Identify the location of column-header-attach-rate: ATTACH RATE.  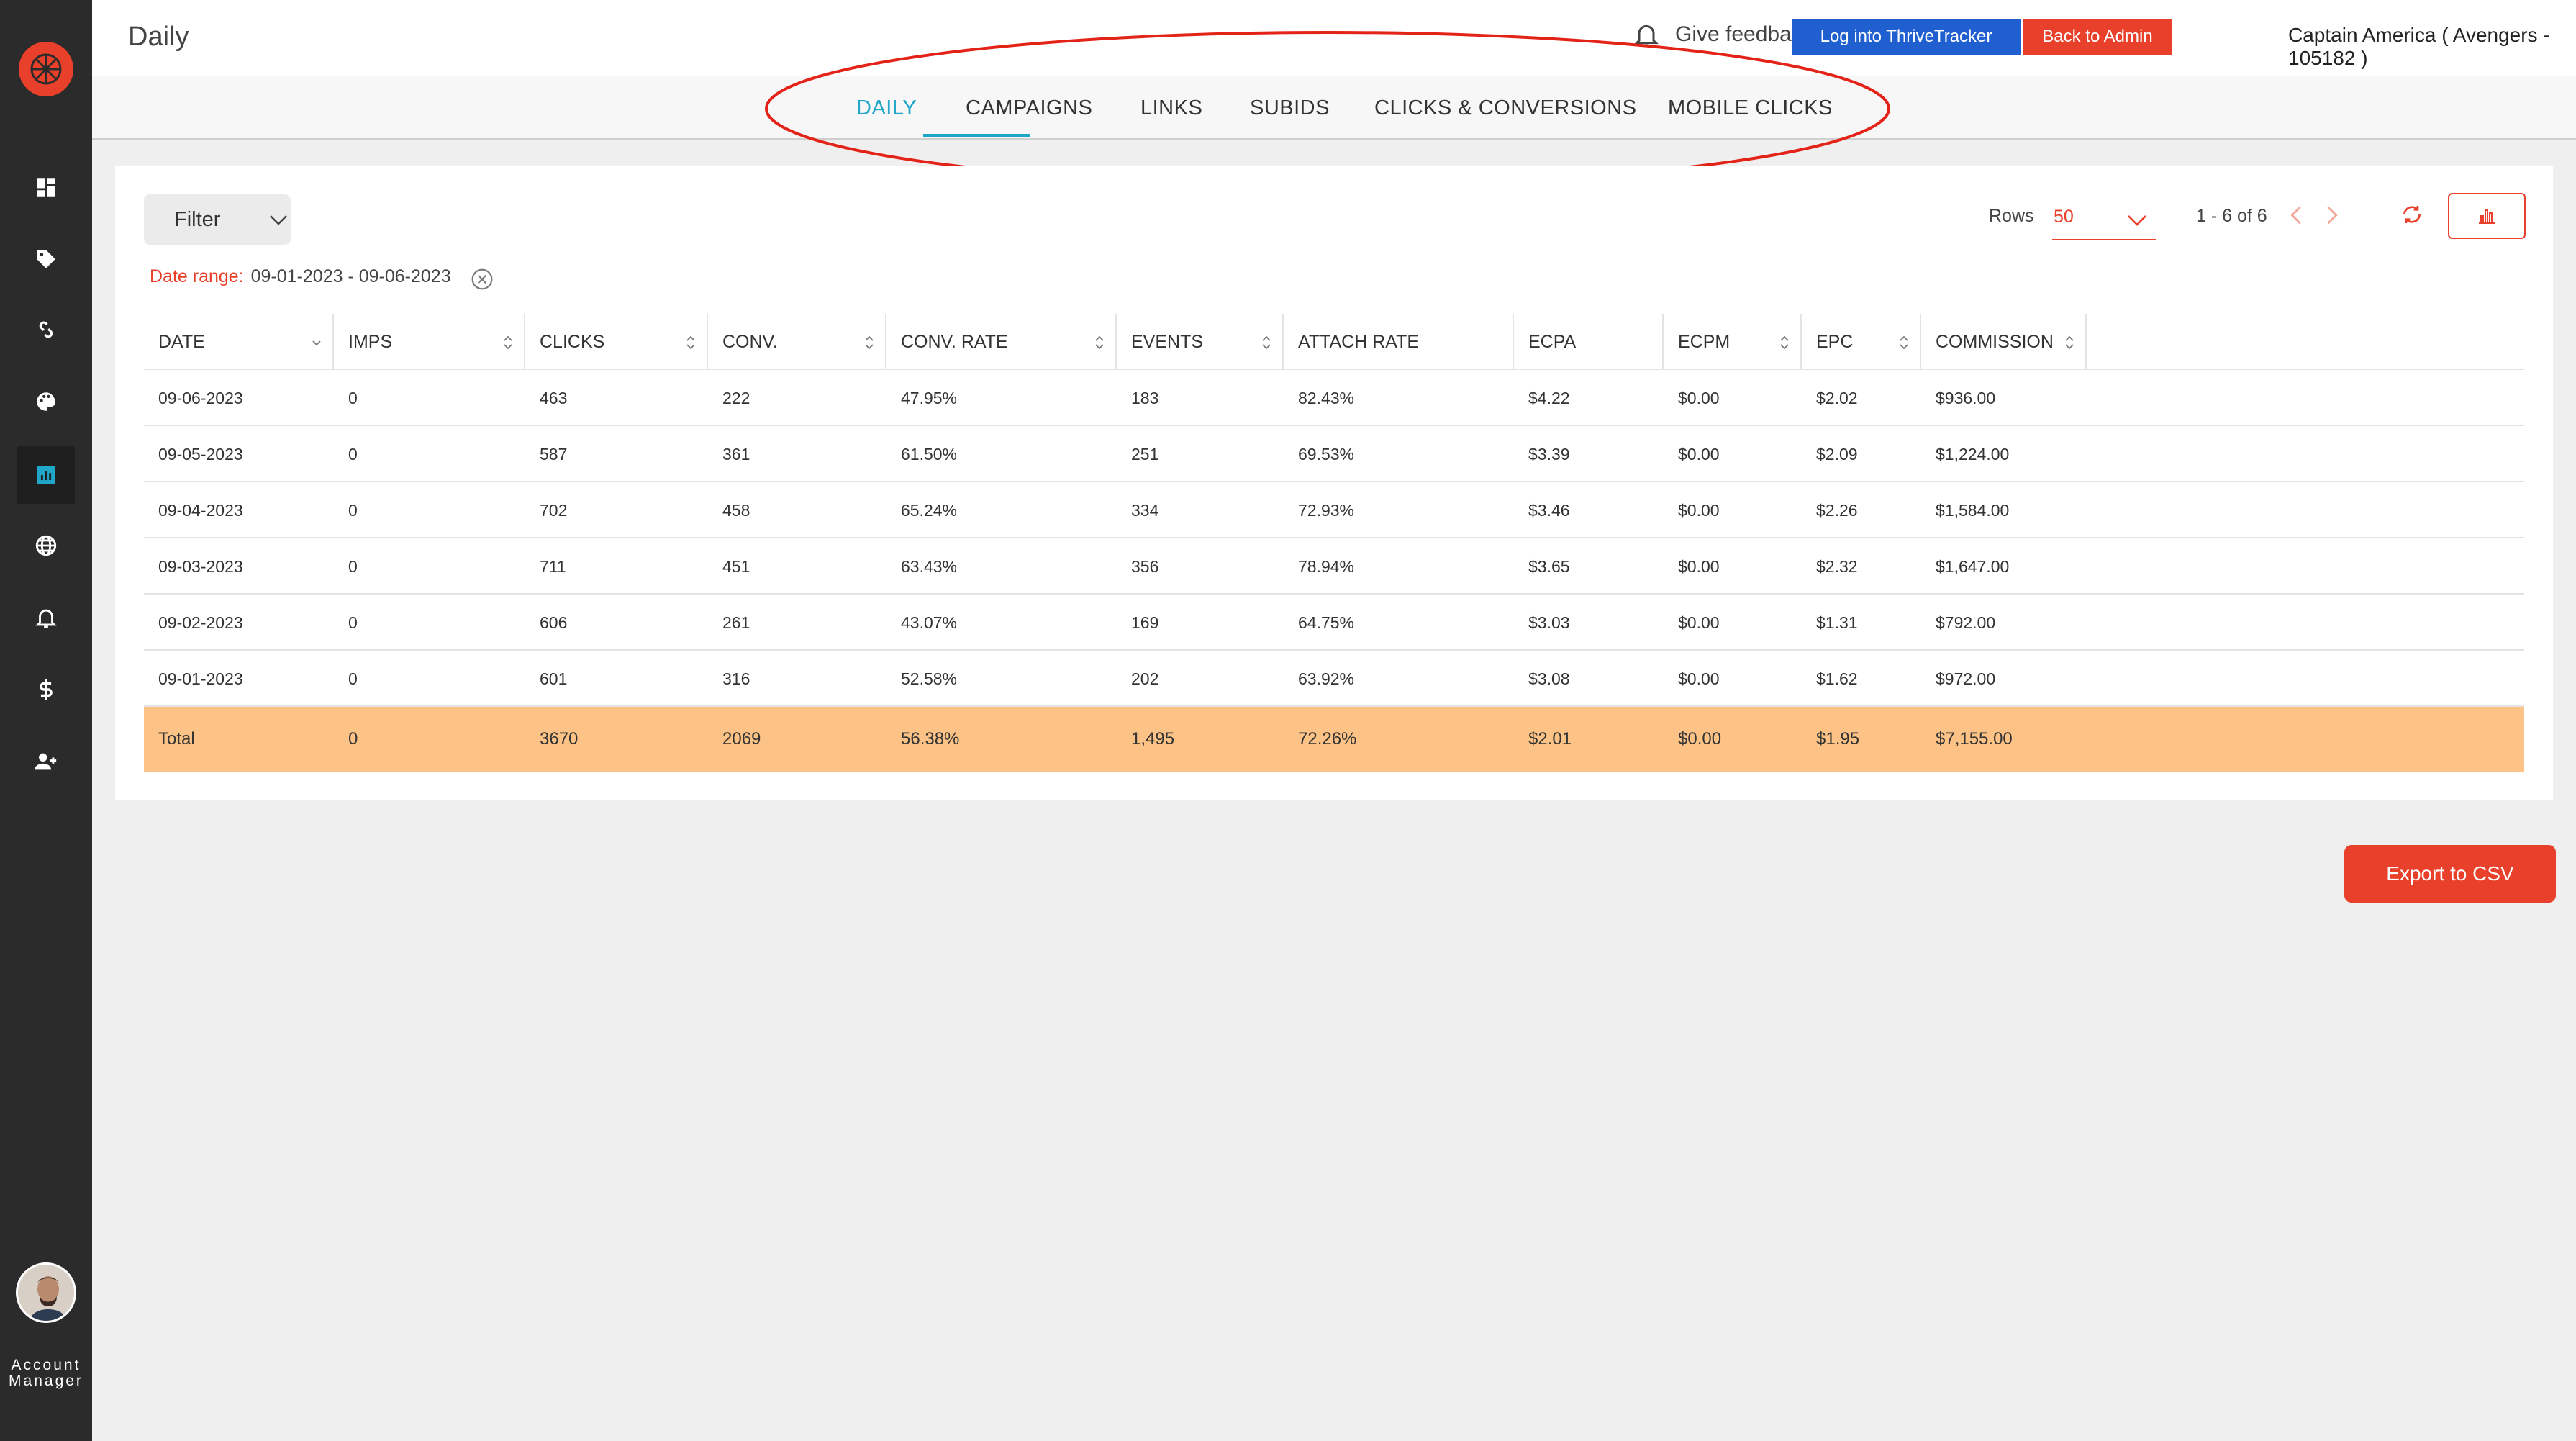
(1399, 342).